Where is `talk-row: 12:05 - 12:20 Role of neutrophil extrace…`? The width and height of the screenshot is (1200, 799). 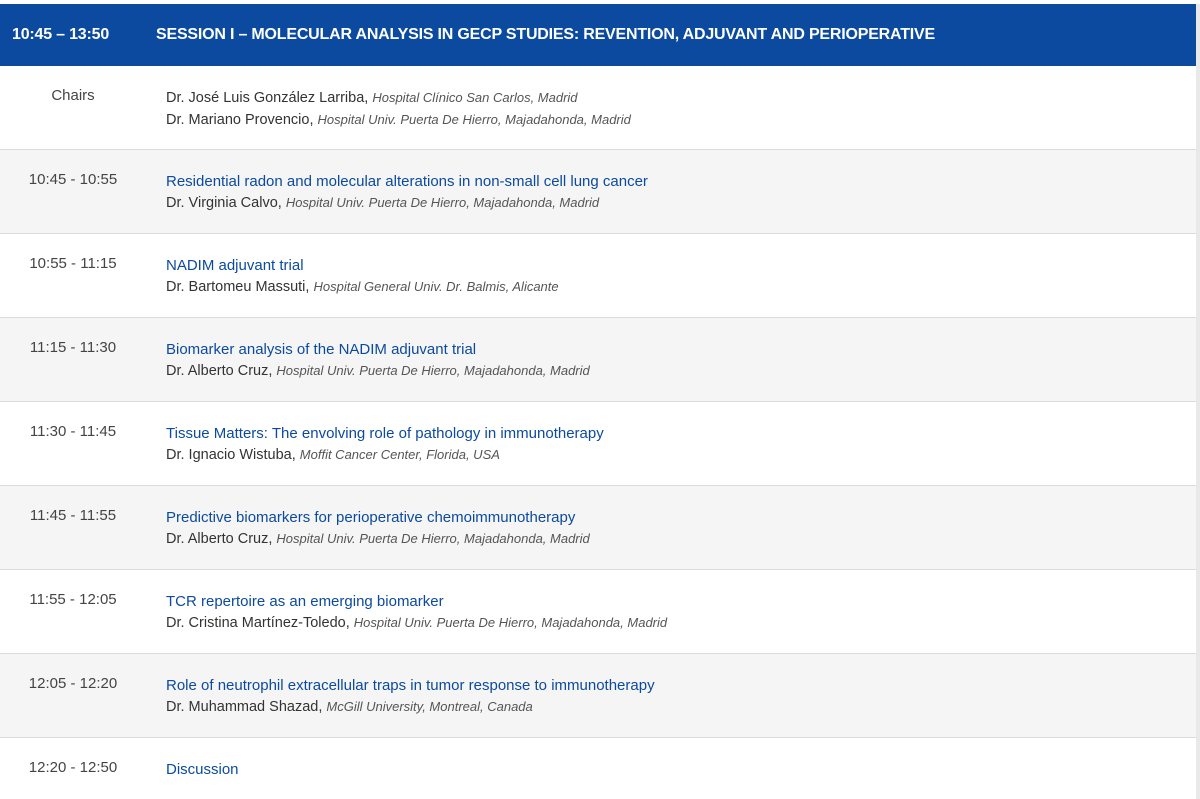
talk-row: 12:05 - 12:20 Role of neutrophil extrace… is located at coordinates (598, 696).